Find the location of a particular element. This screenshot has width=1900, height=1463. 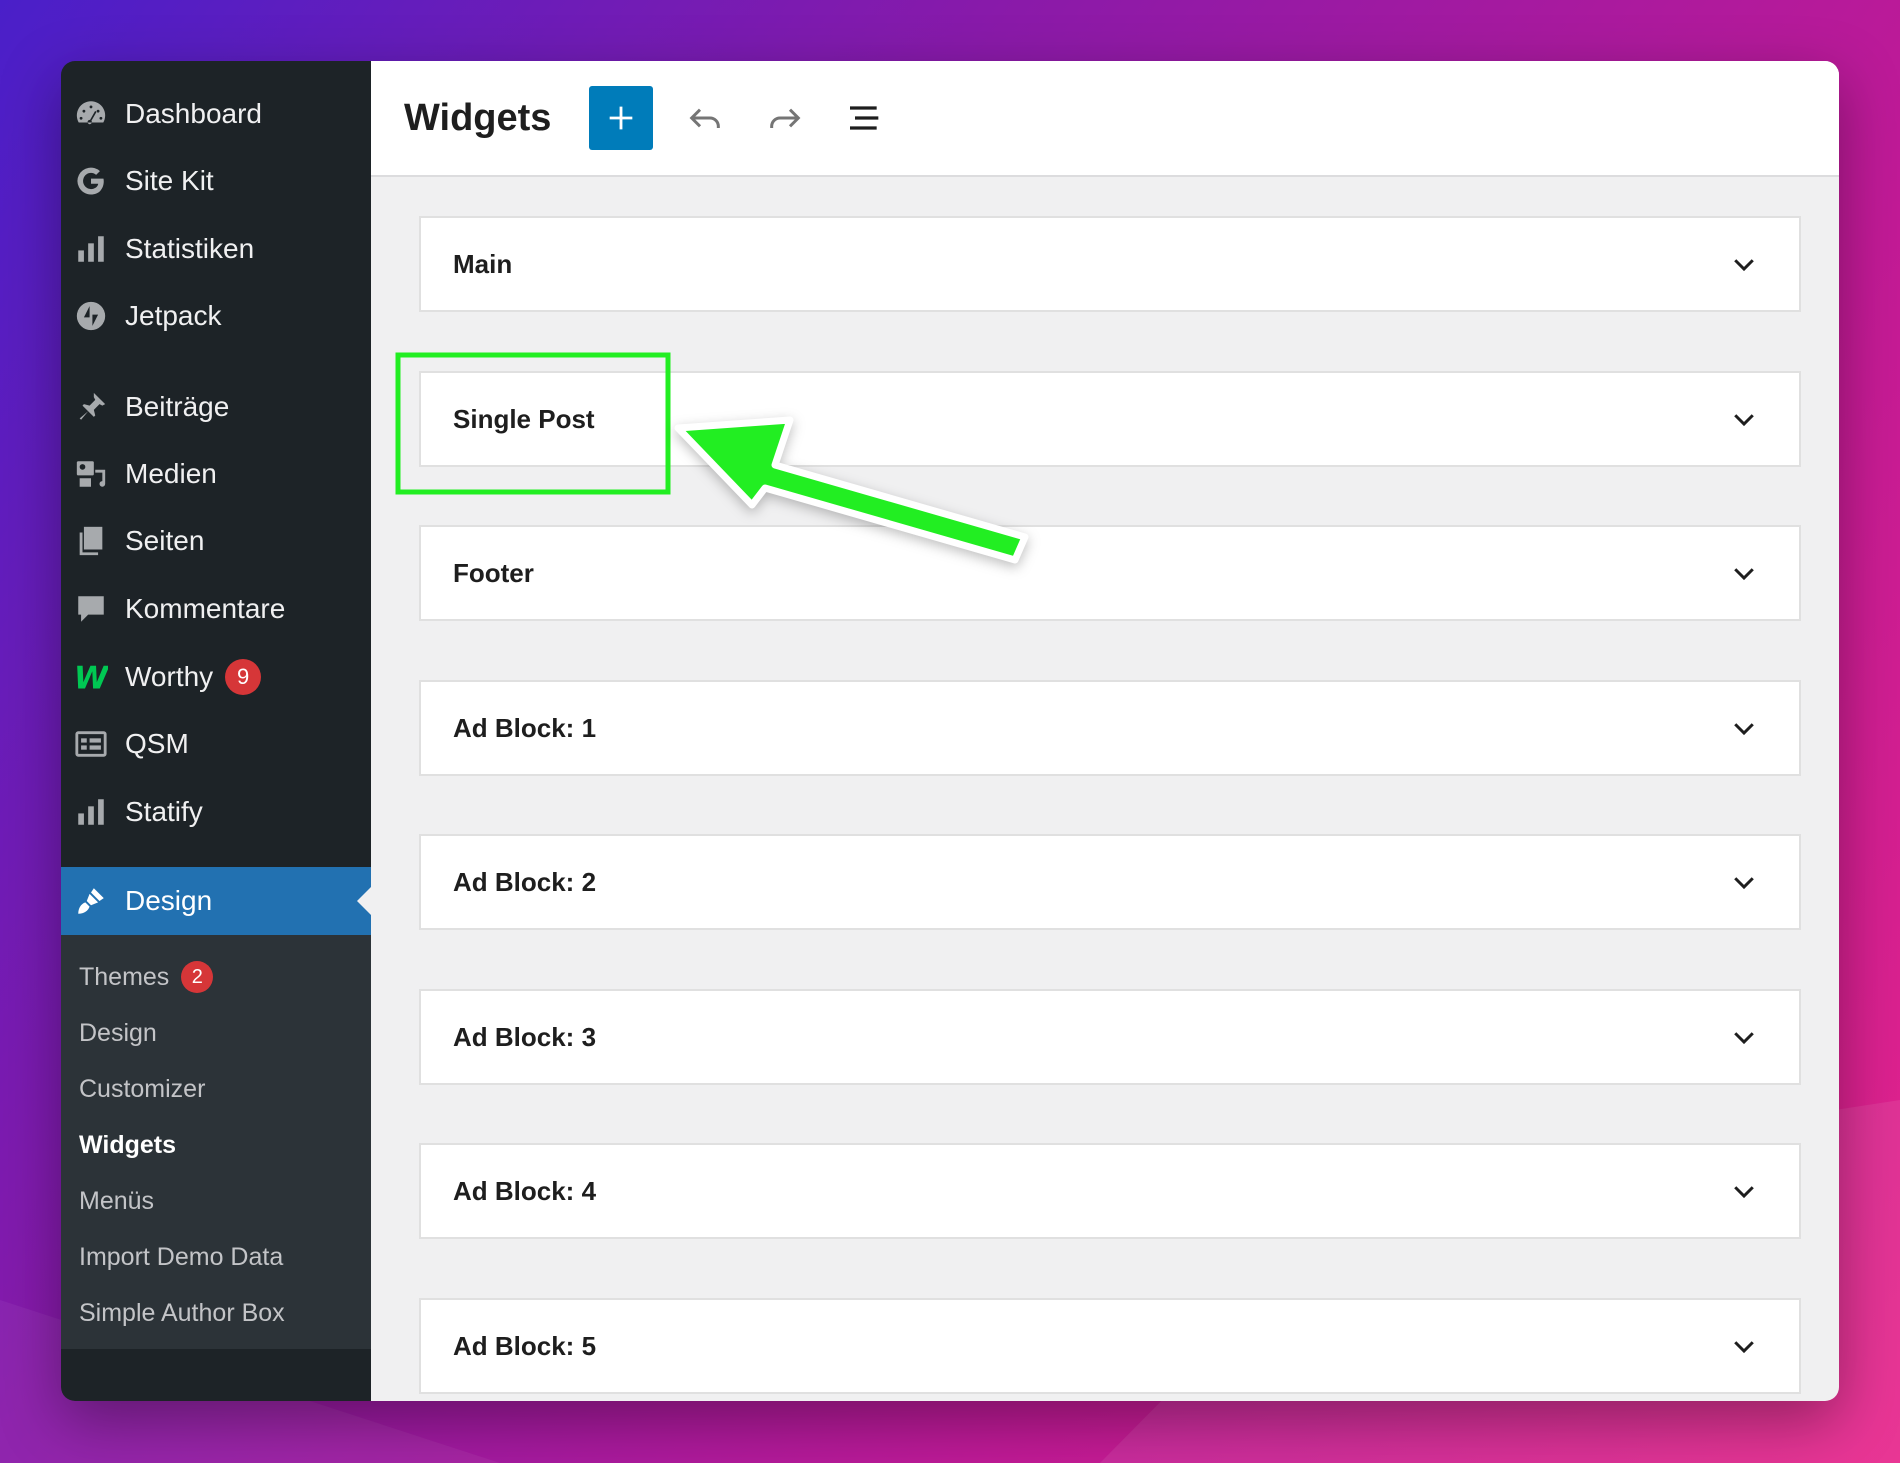

sidebar-item-dashboard: Dashboard is located at coordinates (216, 114).